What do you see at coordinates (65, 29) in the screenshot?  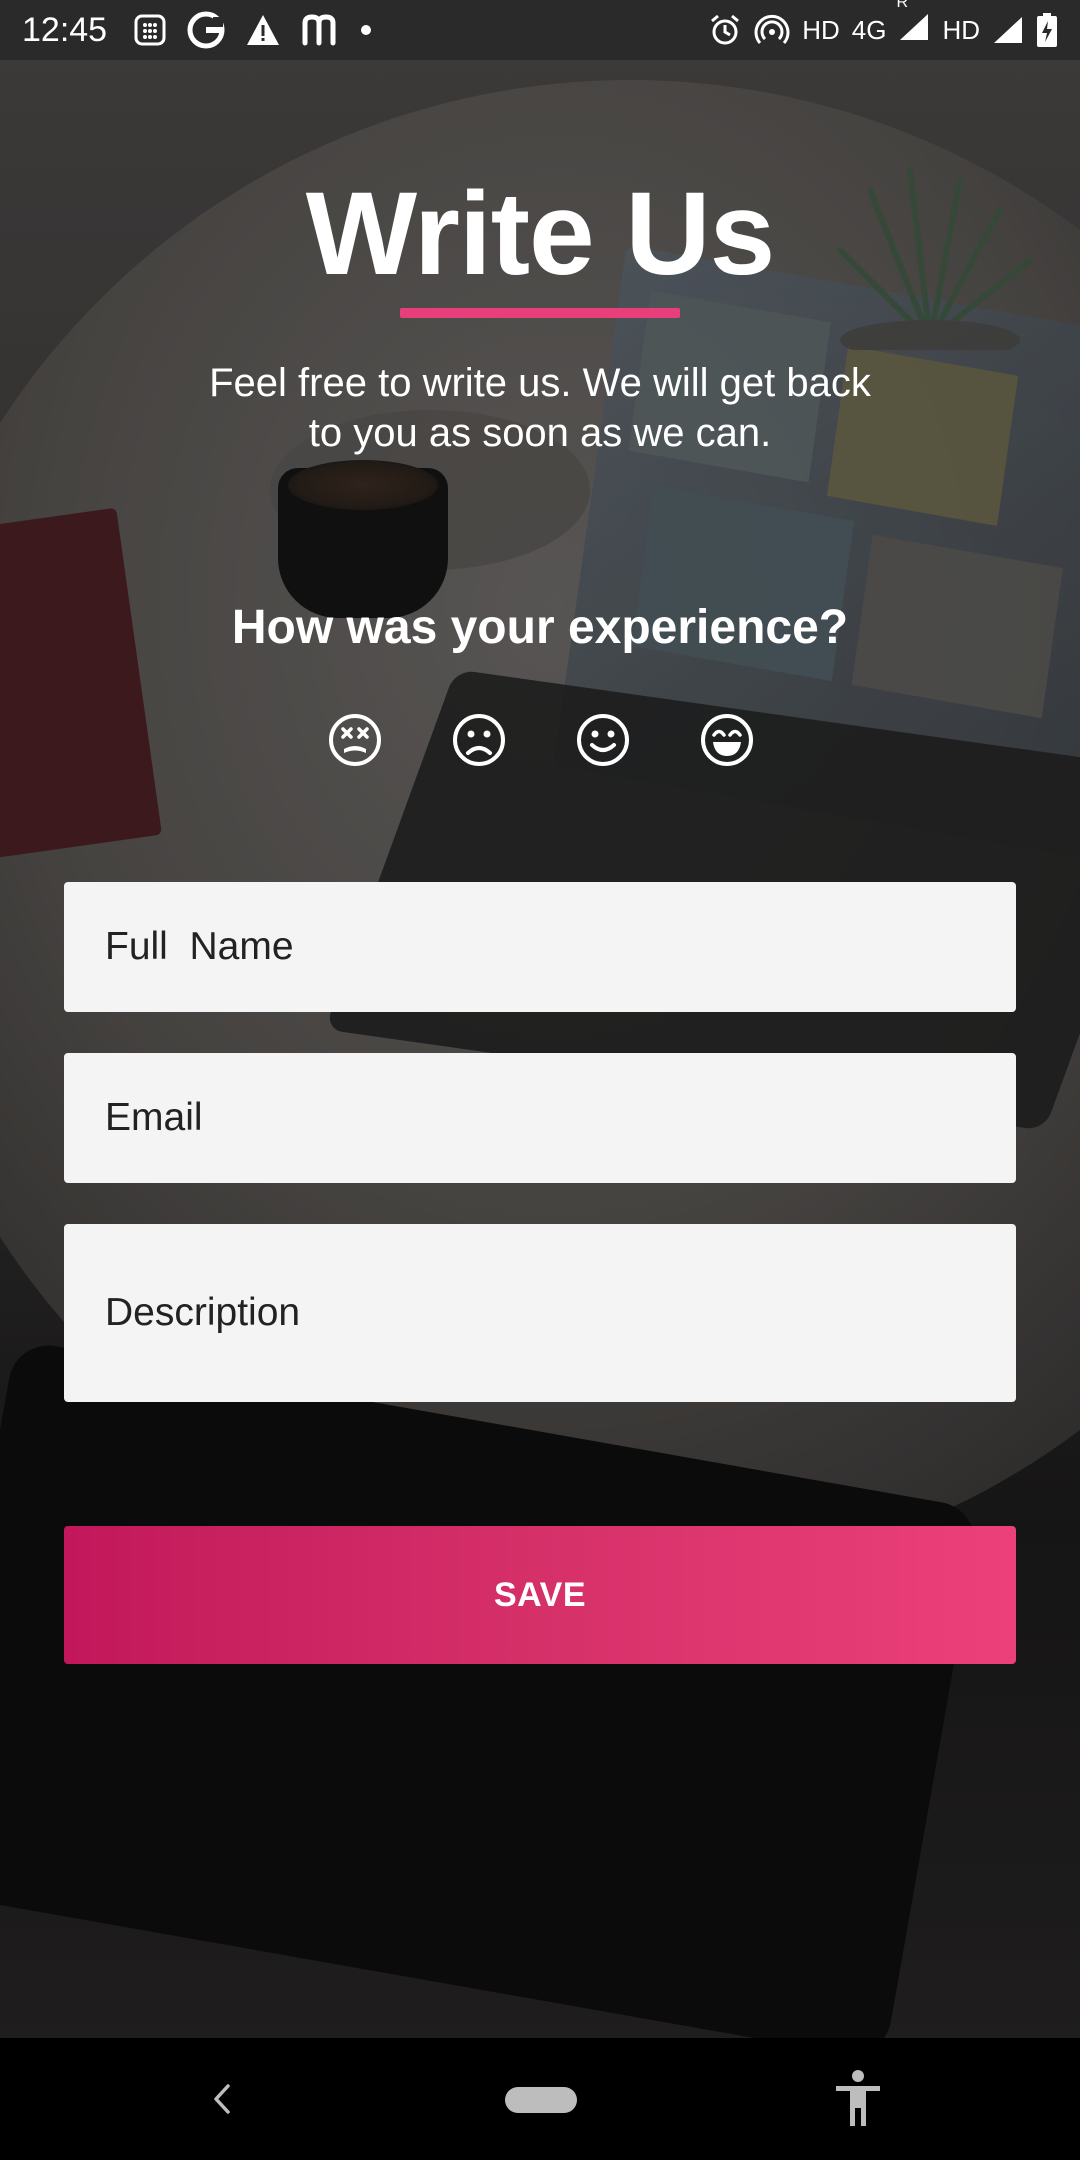 I see `status-time: 12:45` at bounding box center [65, 29].